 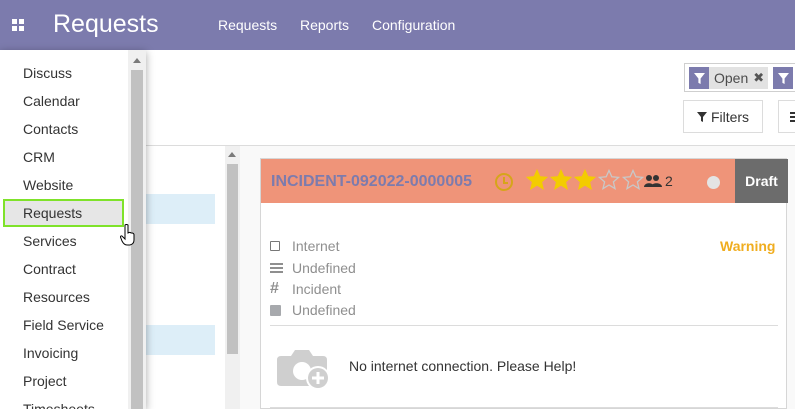 I want to click on request-title: INCIDENT-092022-0000005, so click(x=371, y=182).